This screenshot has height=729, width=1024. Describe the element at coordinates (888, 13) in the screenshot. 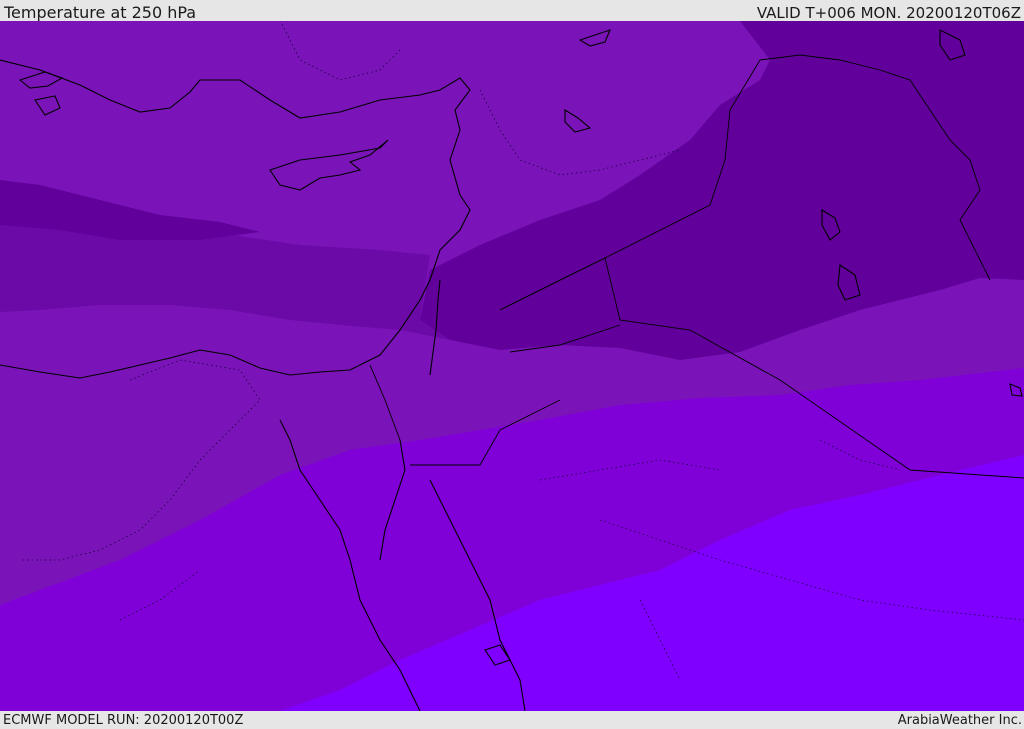

I see `valid-time: VALID T+006 MON. 20200120T06Z` at that location.